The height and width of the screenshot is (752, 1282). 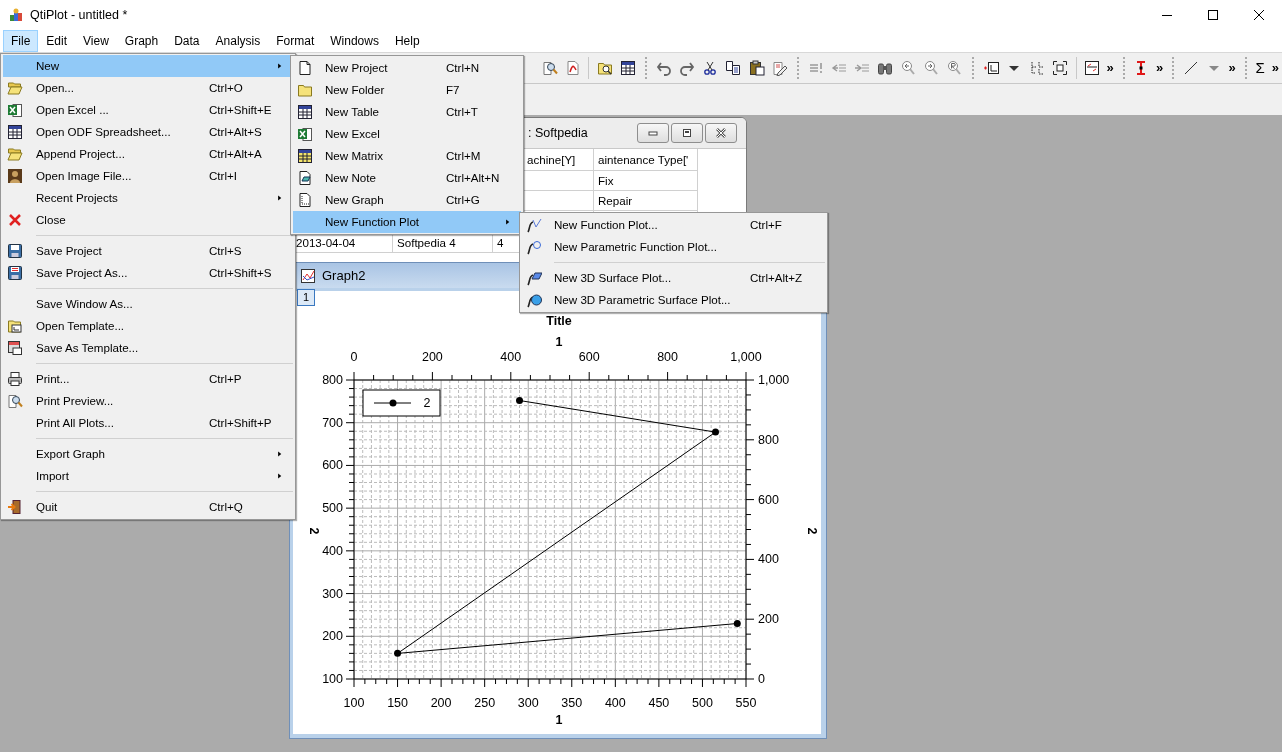 What do you see at coordinates (407, 41) in the screenshot?
I see `menu-bar-item: Help` at bounding box center [407, 41].